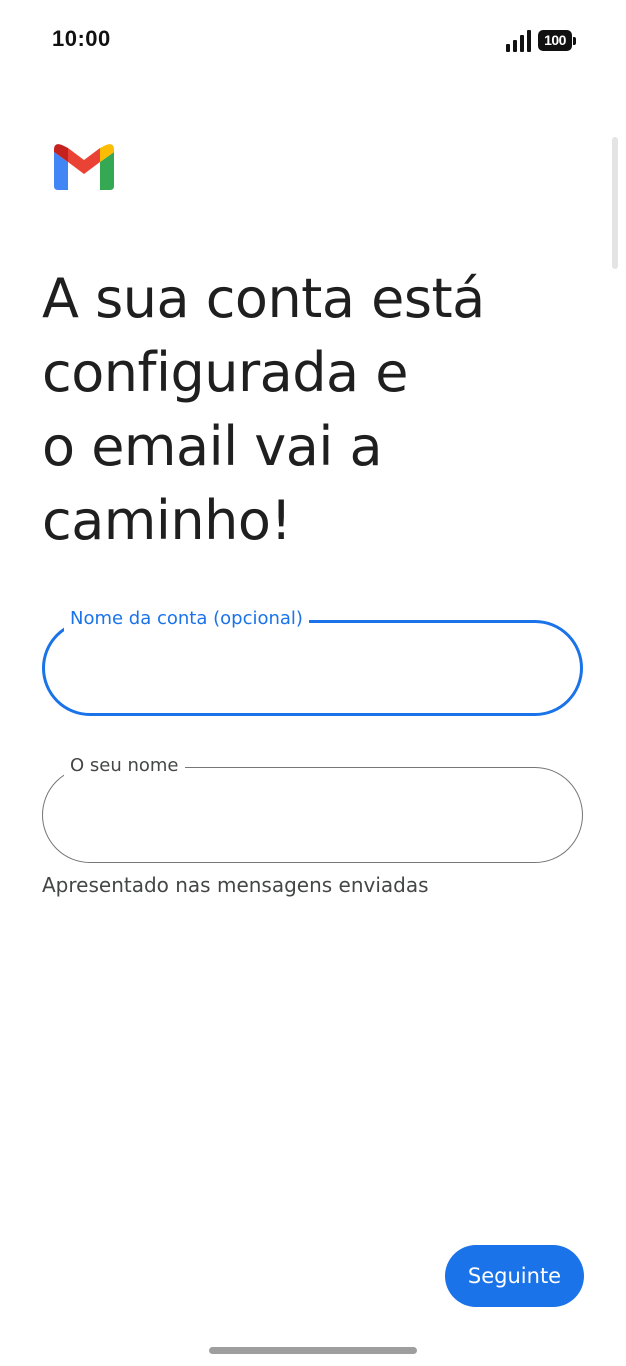 The height and width of the screenshot is (1366, 626). Describe the element at coordinates (313, 1350) in the screenshot. I see `home-indicator` at that location.